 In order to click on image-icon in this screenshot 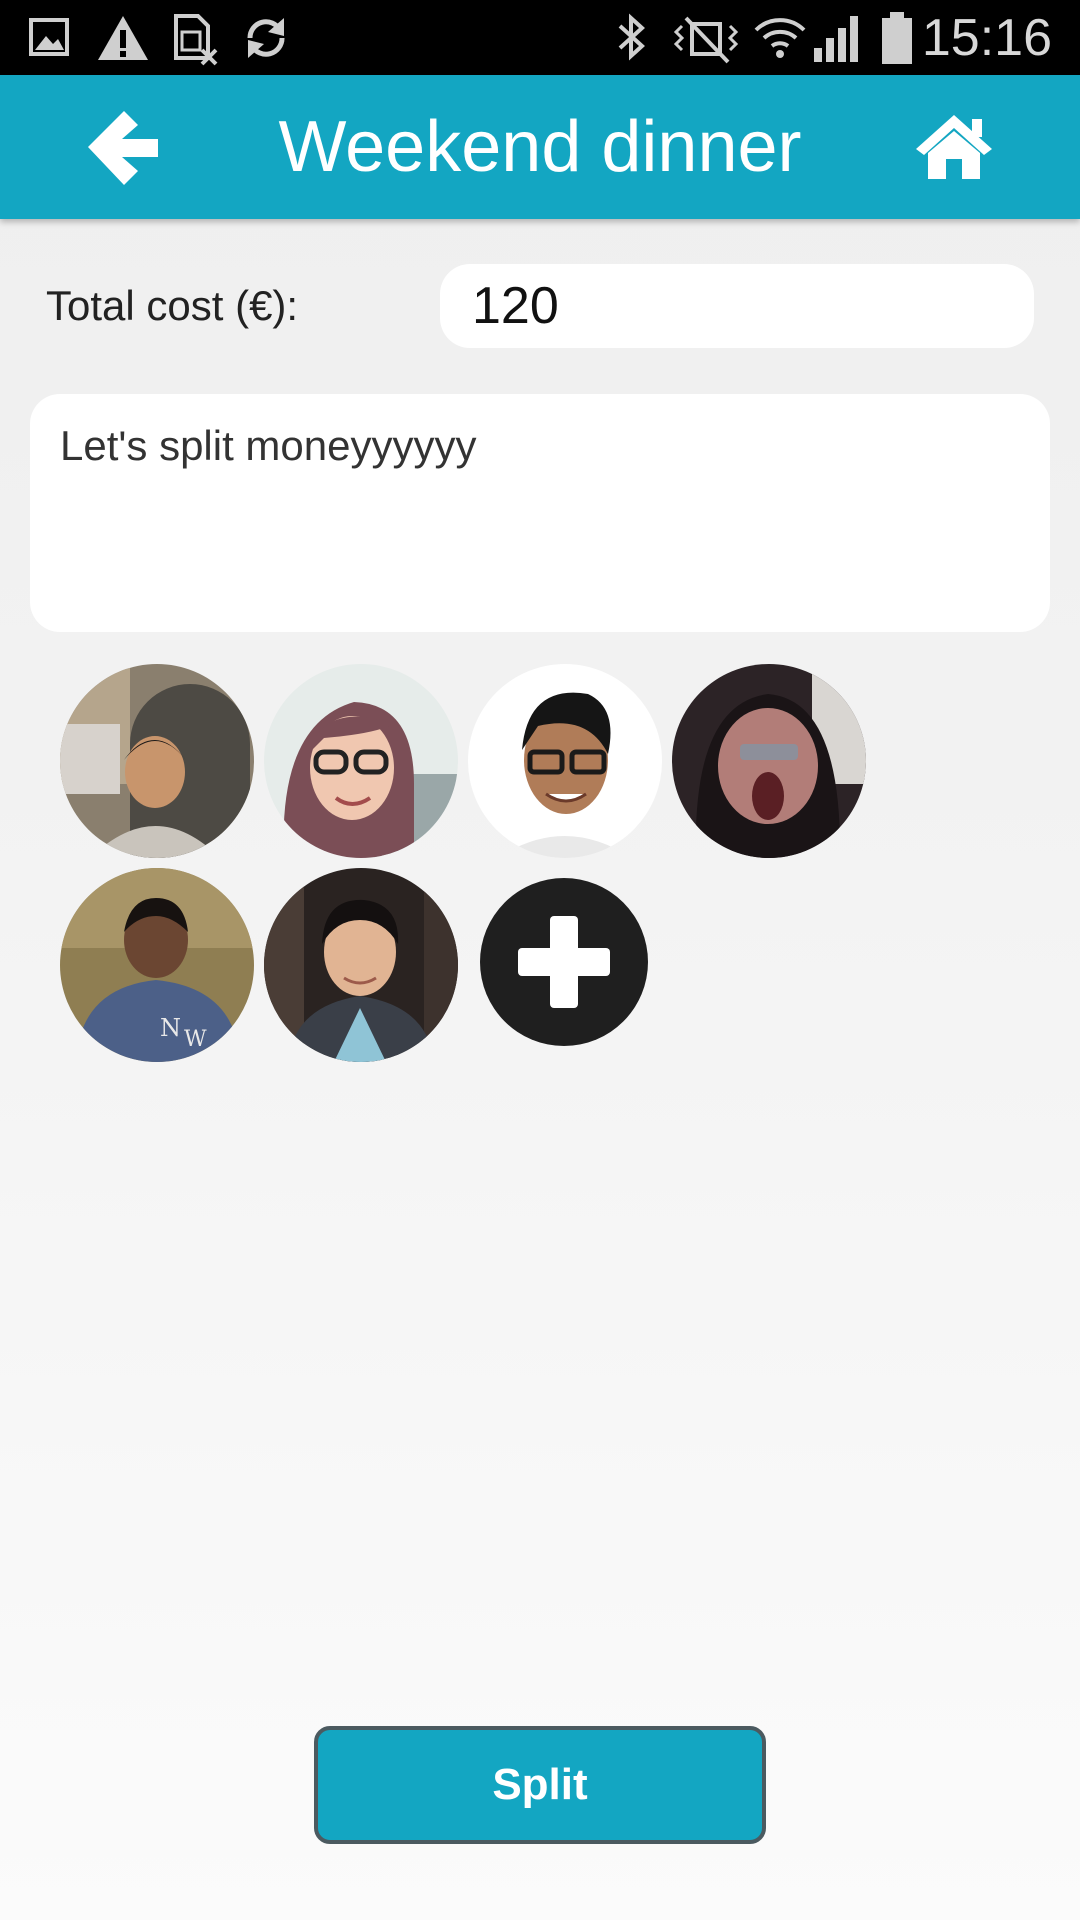, I will do `click(49, 37)`.